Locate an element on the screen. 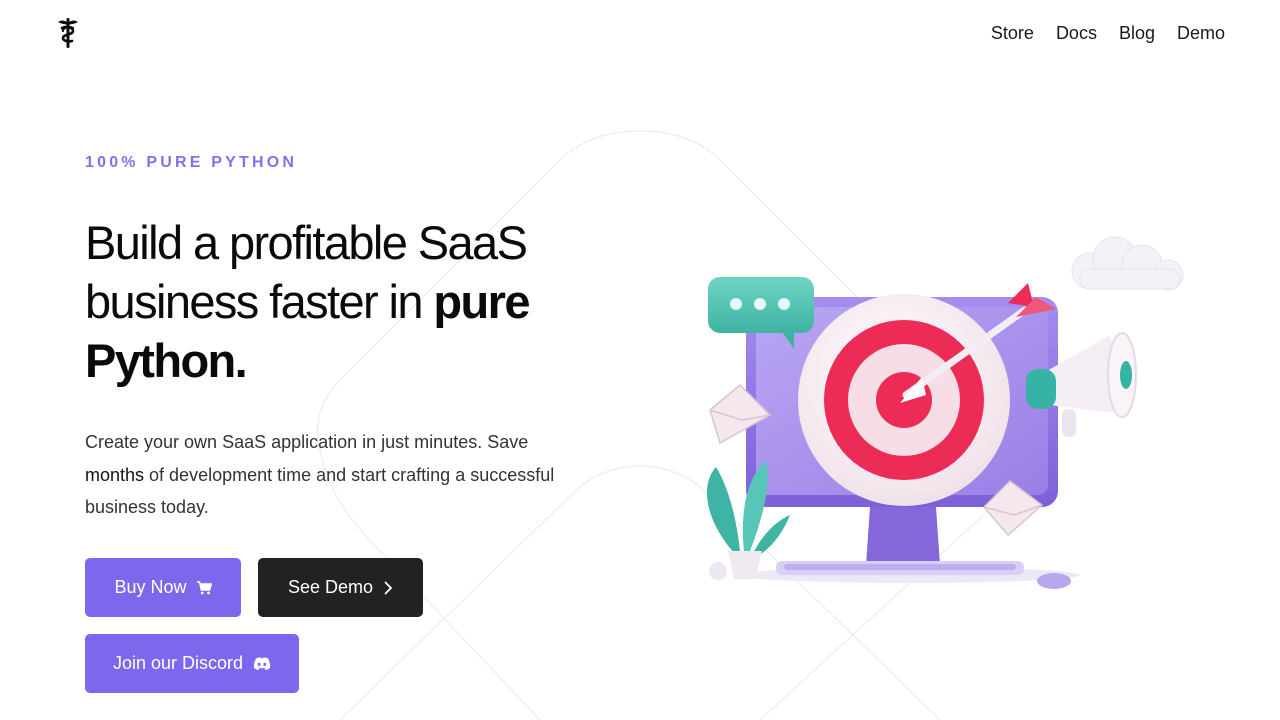 The height and width of the screenshot is (720, 1280). join-discord-button: Join our Discord is located at coordinates (192, 663).